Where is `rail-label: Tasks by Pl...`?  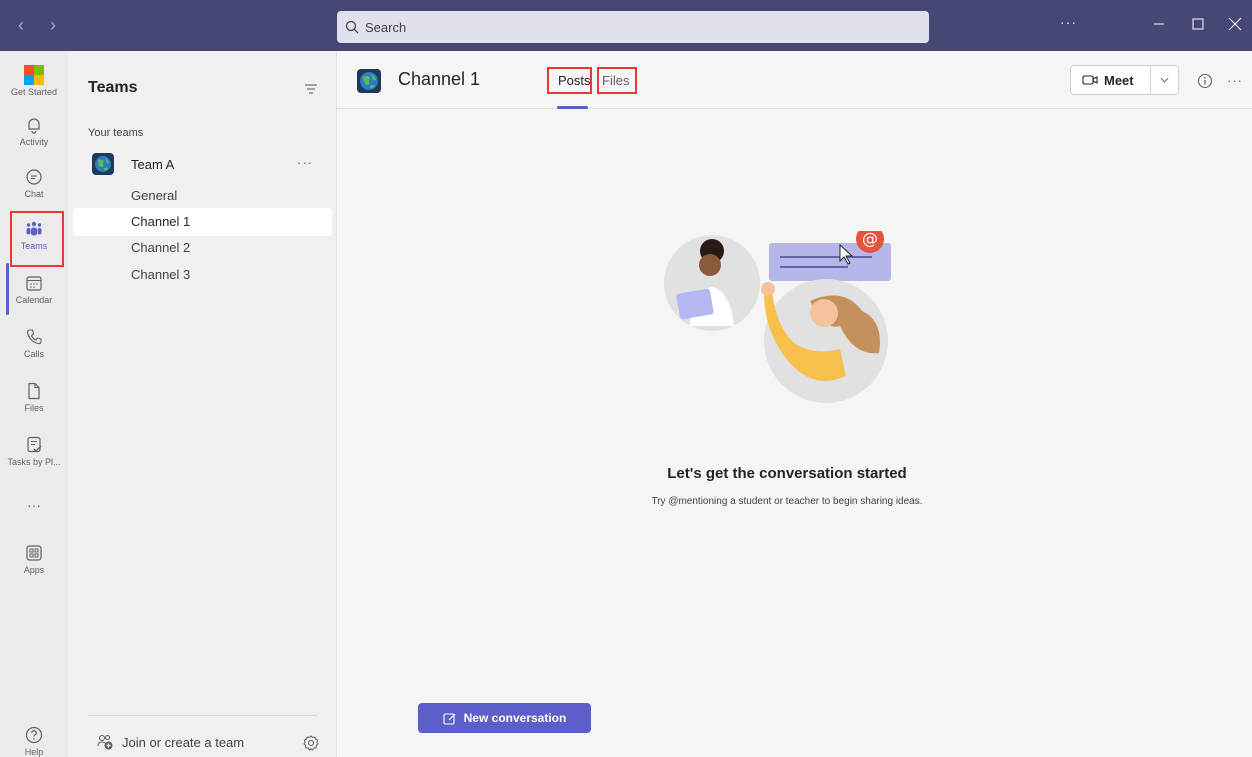 rail-label: Tasks by Pl... is located at coordinates (34, 462).